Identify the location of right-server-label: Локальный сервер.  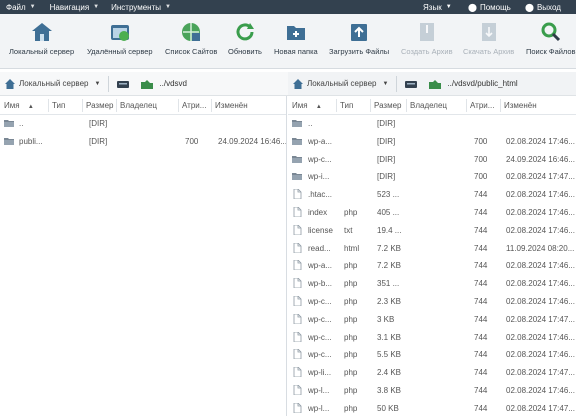
(342, 83).